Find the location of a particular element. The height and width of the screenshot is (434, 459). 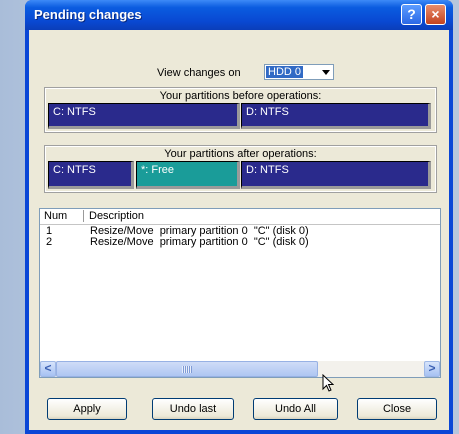

undo-all-button: Undo All is located at coordinates (295, 409).